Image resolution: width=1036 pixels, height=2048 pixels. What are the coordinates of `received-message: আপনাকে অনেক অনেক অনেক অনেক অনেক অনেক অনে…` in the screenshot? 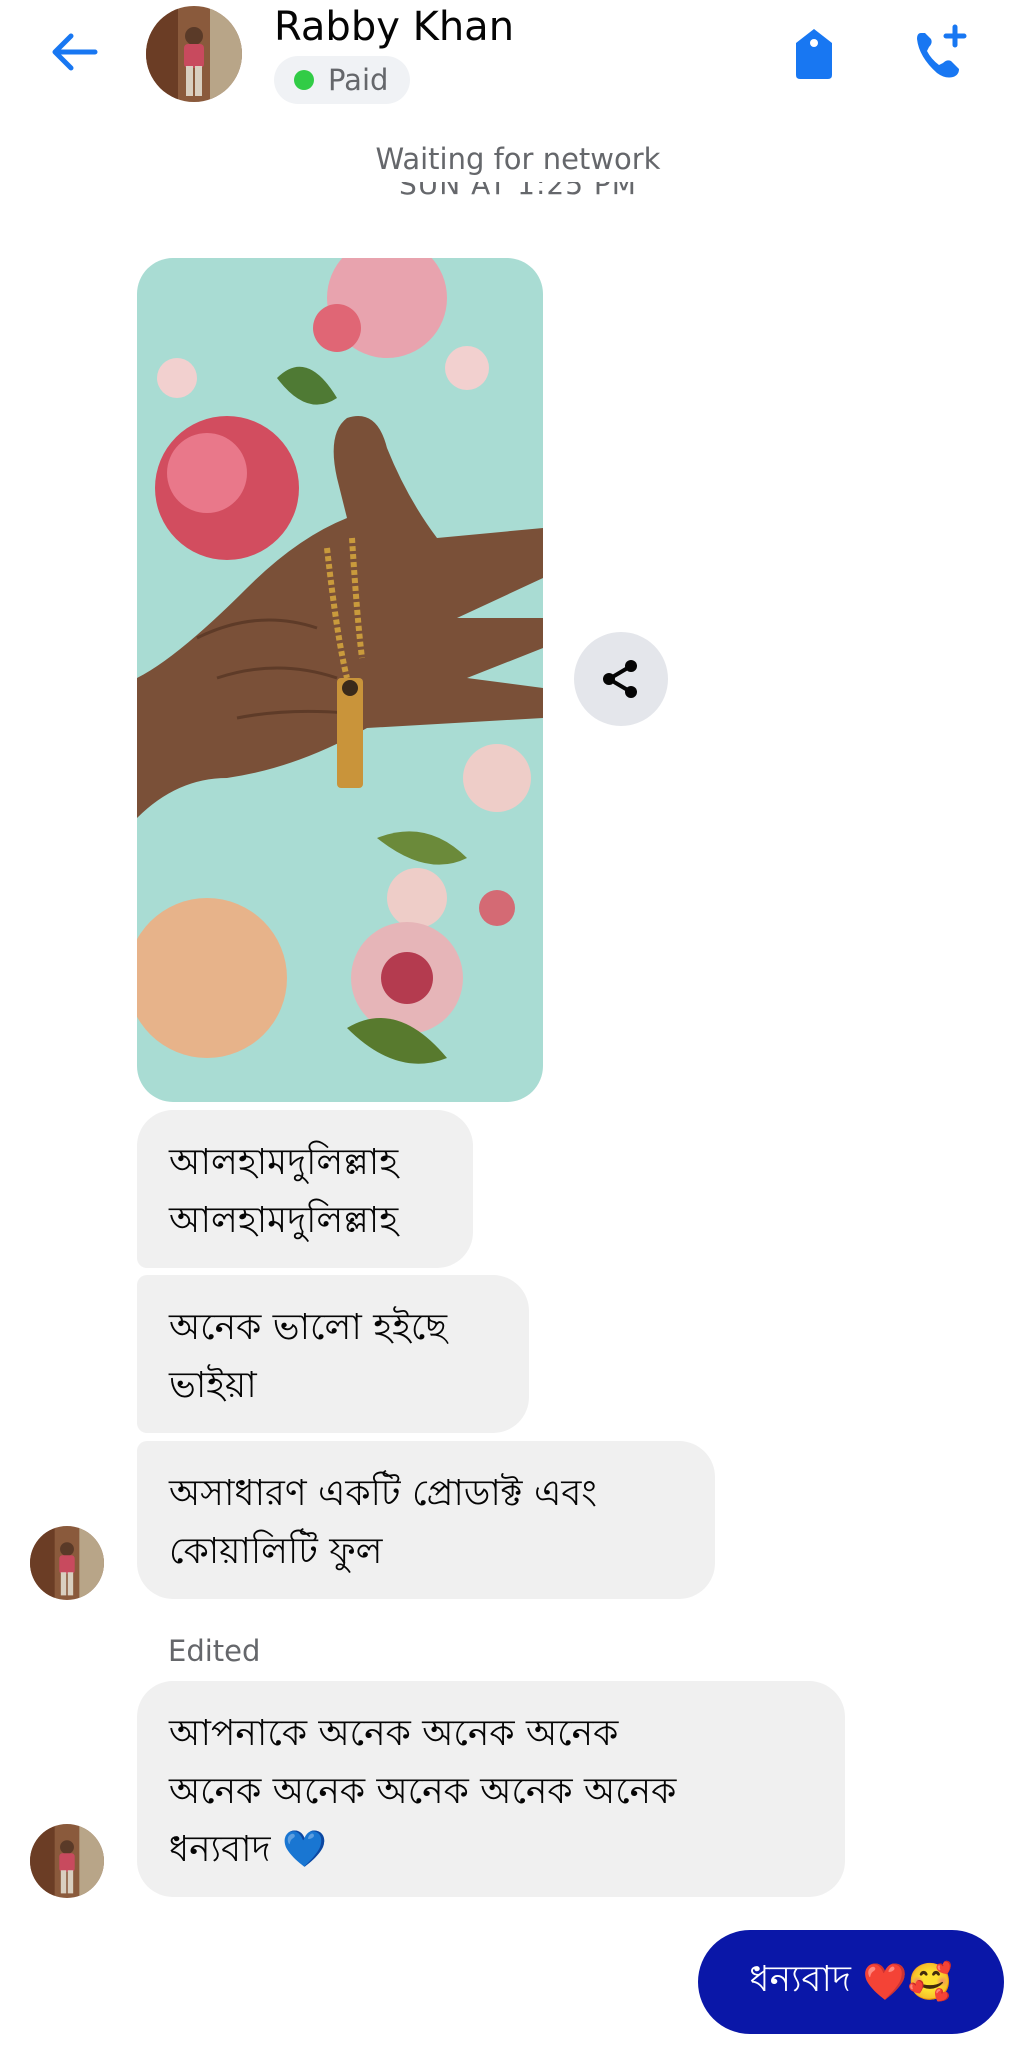 It's located at (491, 1789).